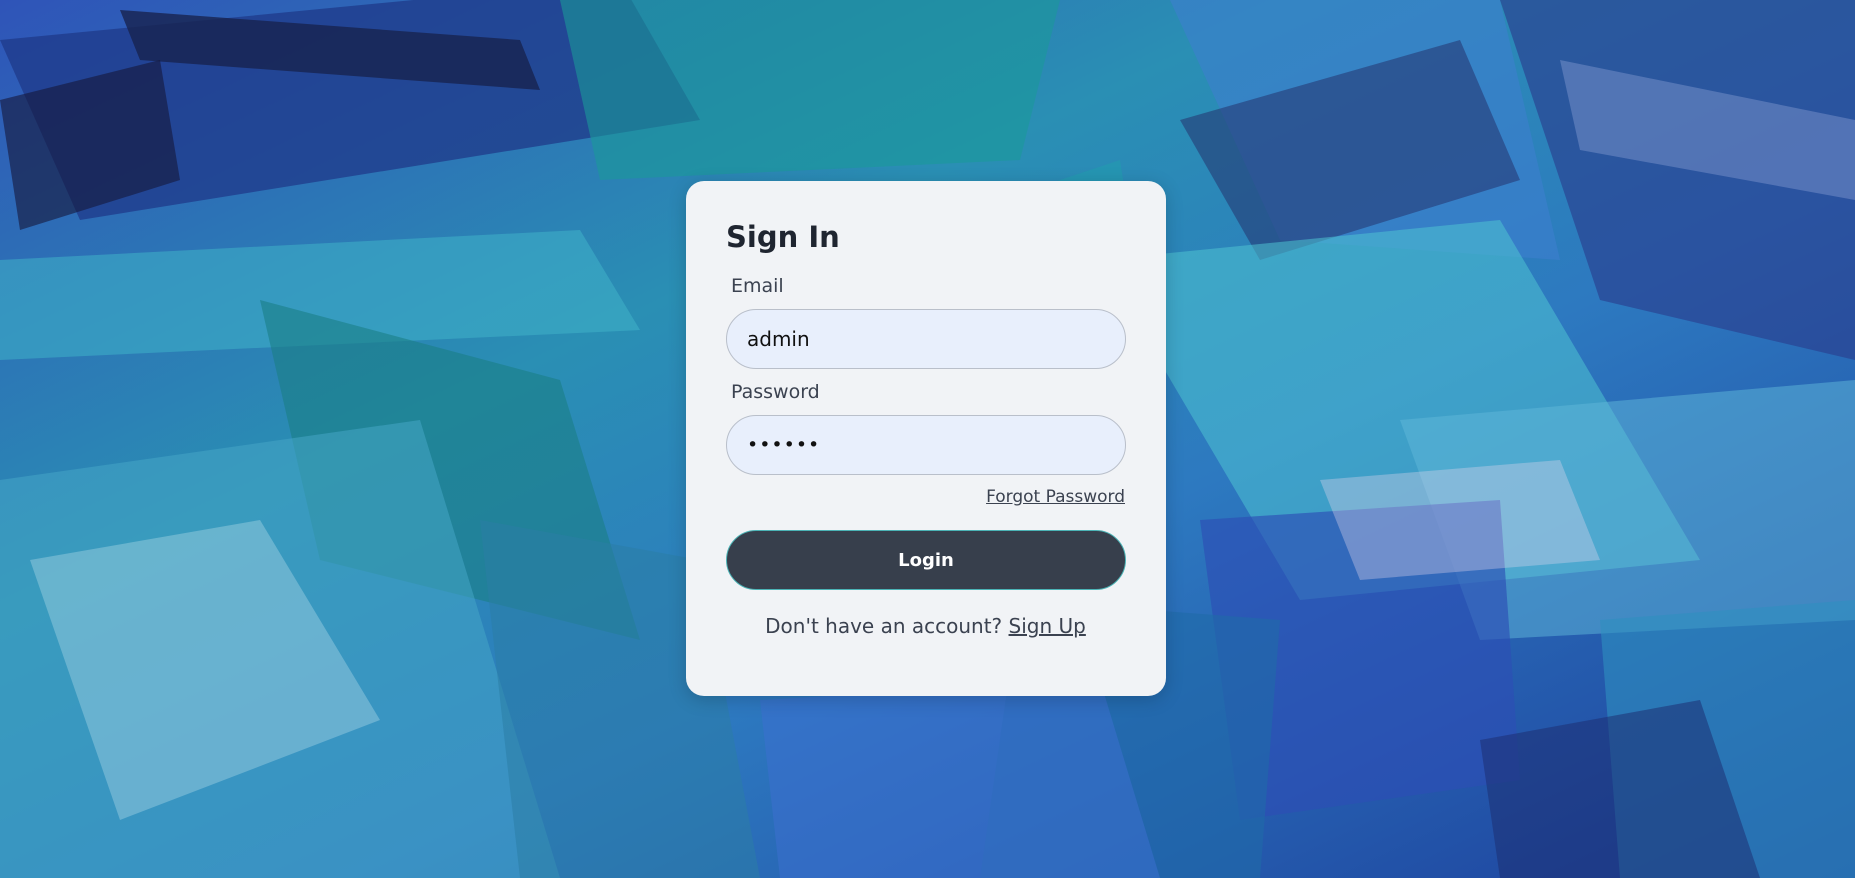 The height and width of the screenshot is (878, 1855). Describe the element at coordinates (775, 392) in the screenshot. I see `password-label: Password` at that location.